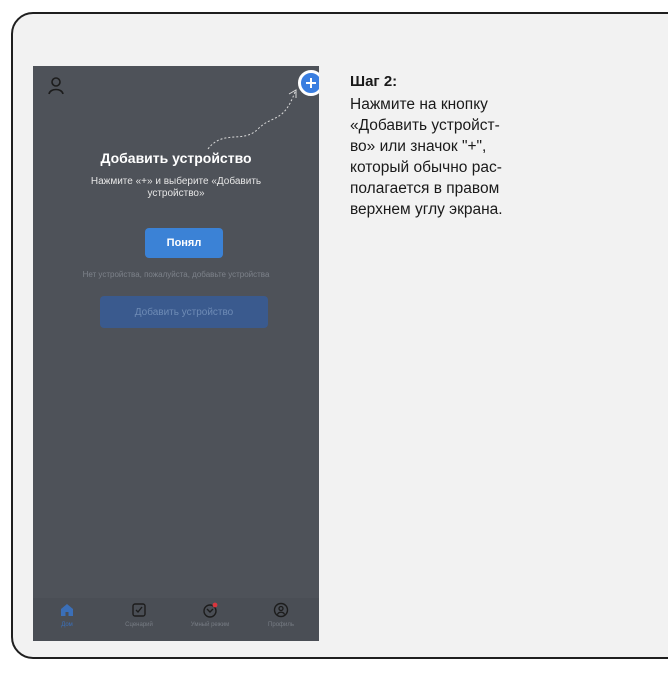 The height and width of the screenshot is (675, 668). What do you see at coordinates (139, 625) in the screenshot?
I see `tab-label: Сценарий` at bounding box center [139, 625].